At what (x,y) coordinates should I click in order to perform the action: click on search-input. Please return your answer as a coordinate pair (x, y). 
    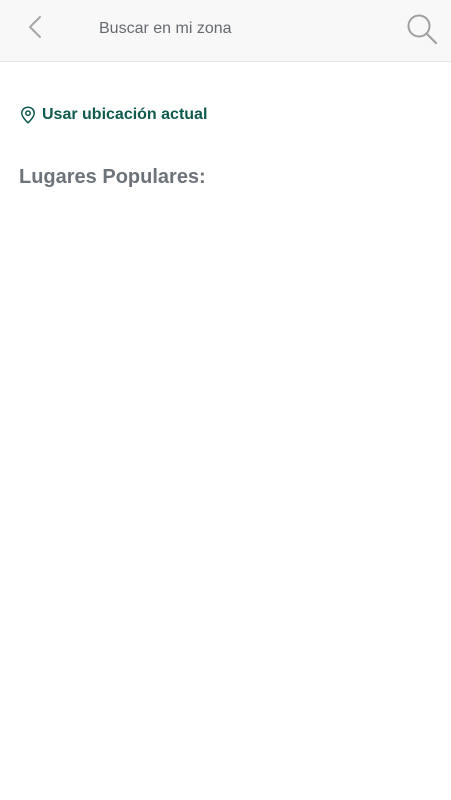
    Looking at the image, I should click on (244, 29).